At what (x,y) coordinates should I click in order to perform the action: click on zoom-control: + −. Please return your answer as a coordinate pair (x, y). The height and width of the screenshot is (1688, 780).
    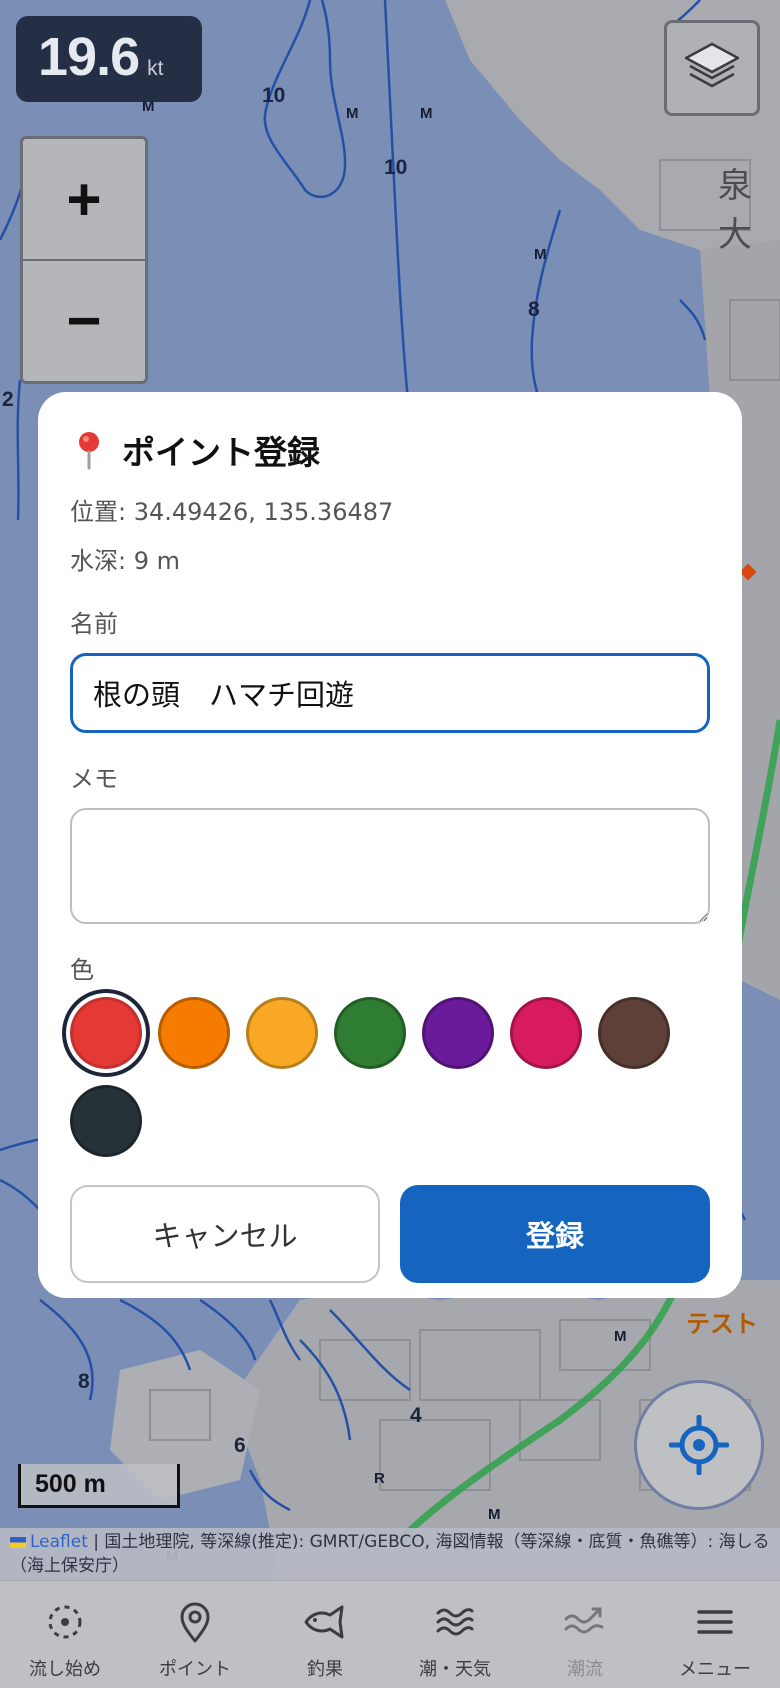
    Looking at the image, I should click on (84, 260).